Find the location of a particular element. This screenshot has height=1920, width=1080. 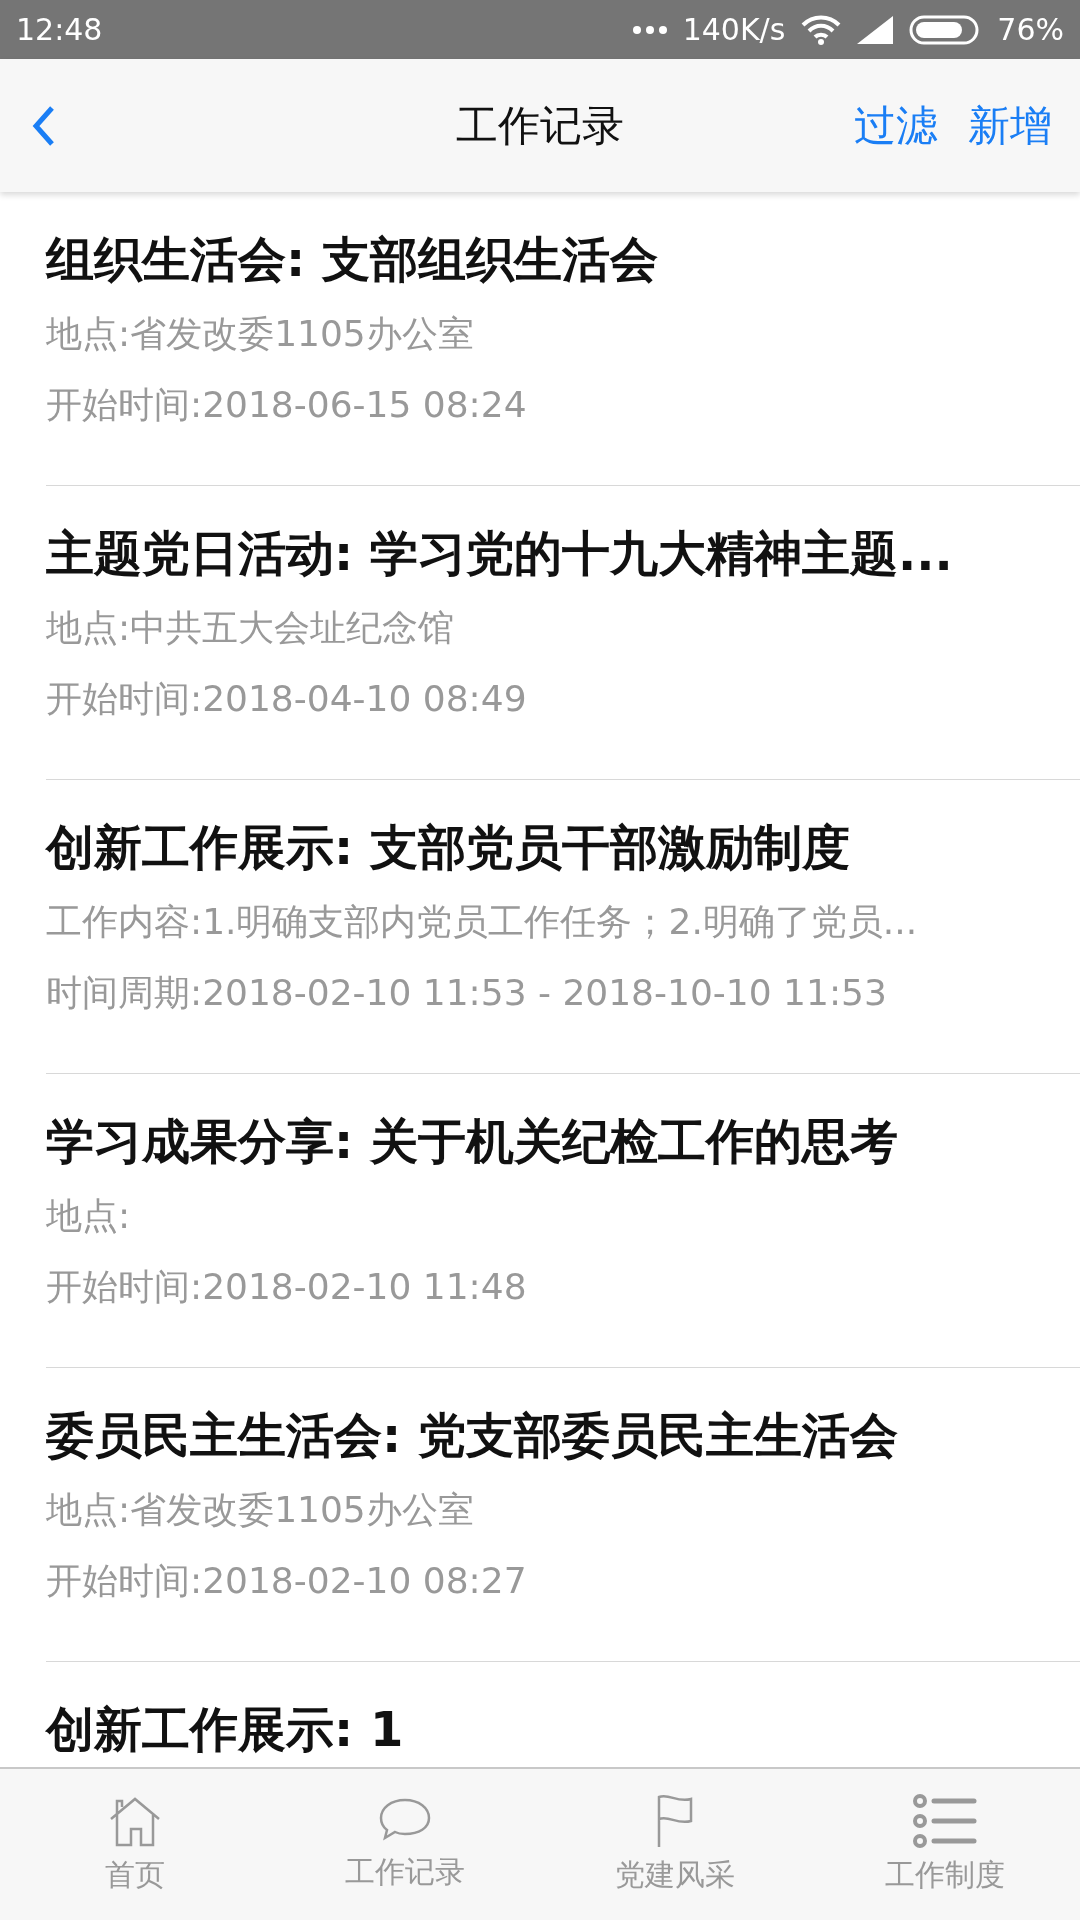

record-detail: 开始时间:2018-02-10 11:48 is located at coordinates (286, 1287).